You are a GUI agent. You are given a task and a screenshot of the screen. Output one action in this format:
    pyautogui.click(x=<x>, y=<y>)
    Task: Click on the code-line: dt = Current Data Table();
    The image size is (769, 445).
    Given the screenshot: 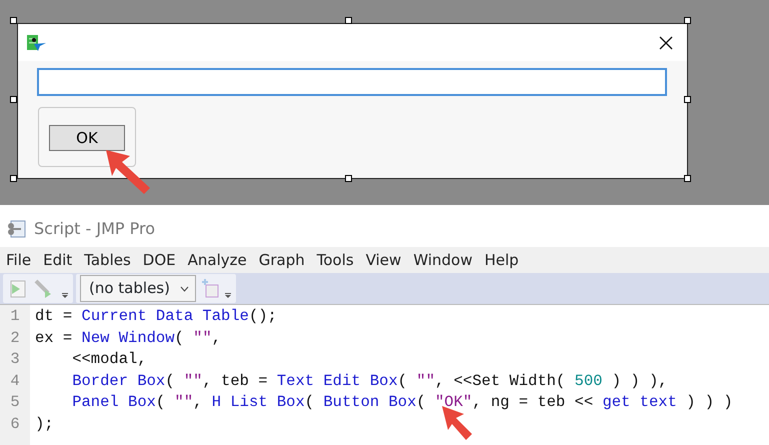 What is the action you would take?
    pyautogui.click(x=156, y=316)
    